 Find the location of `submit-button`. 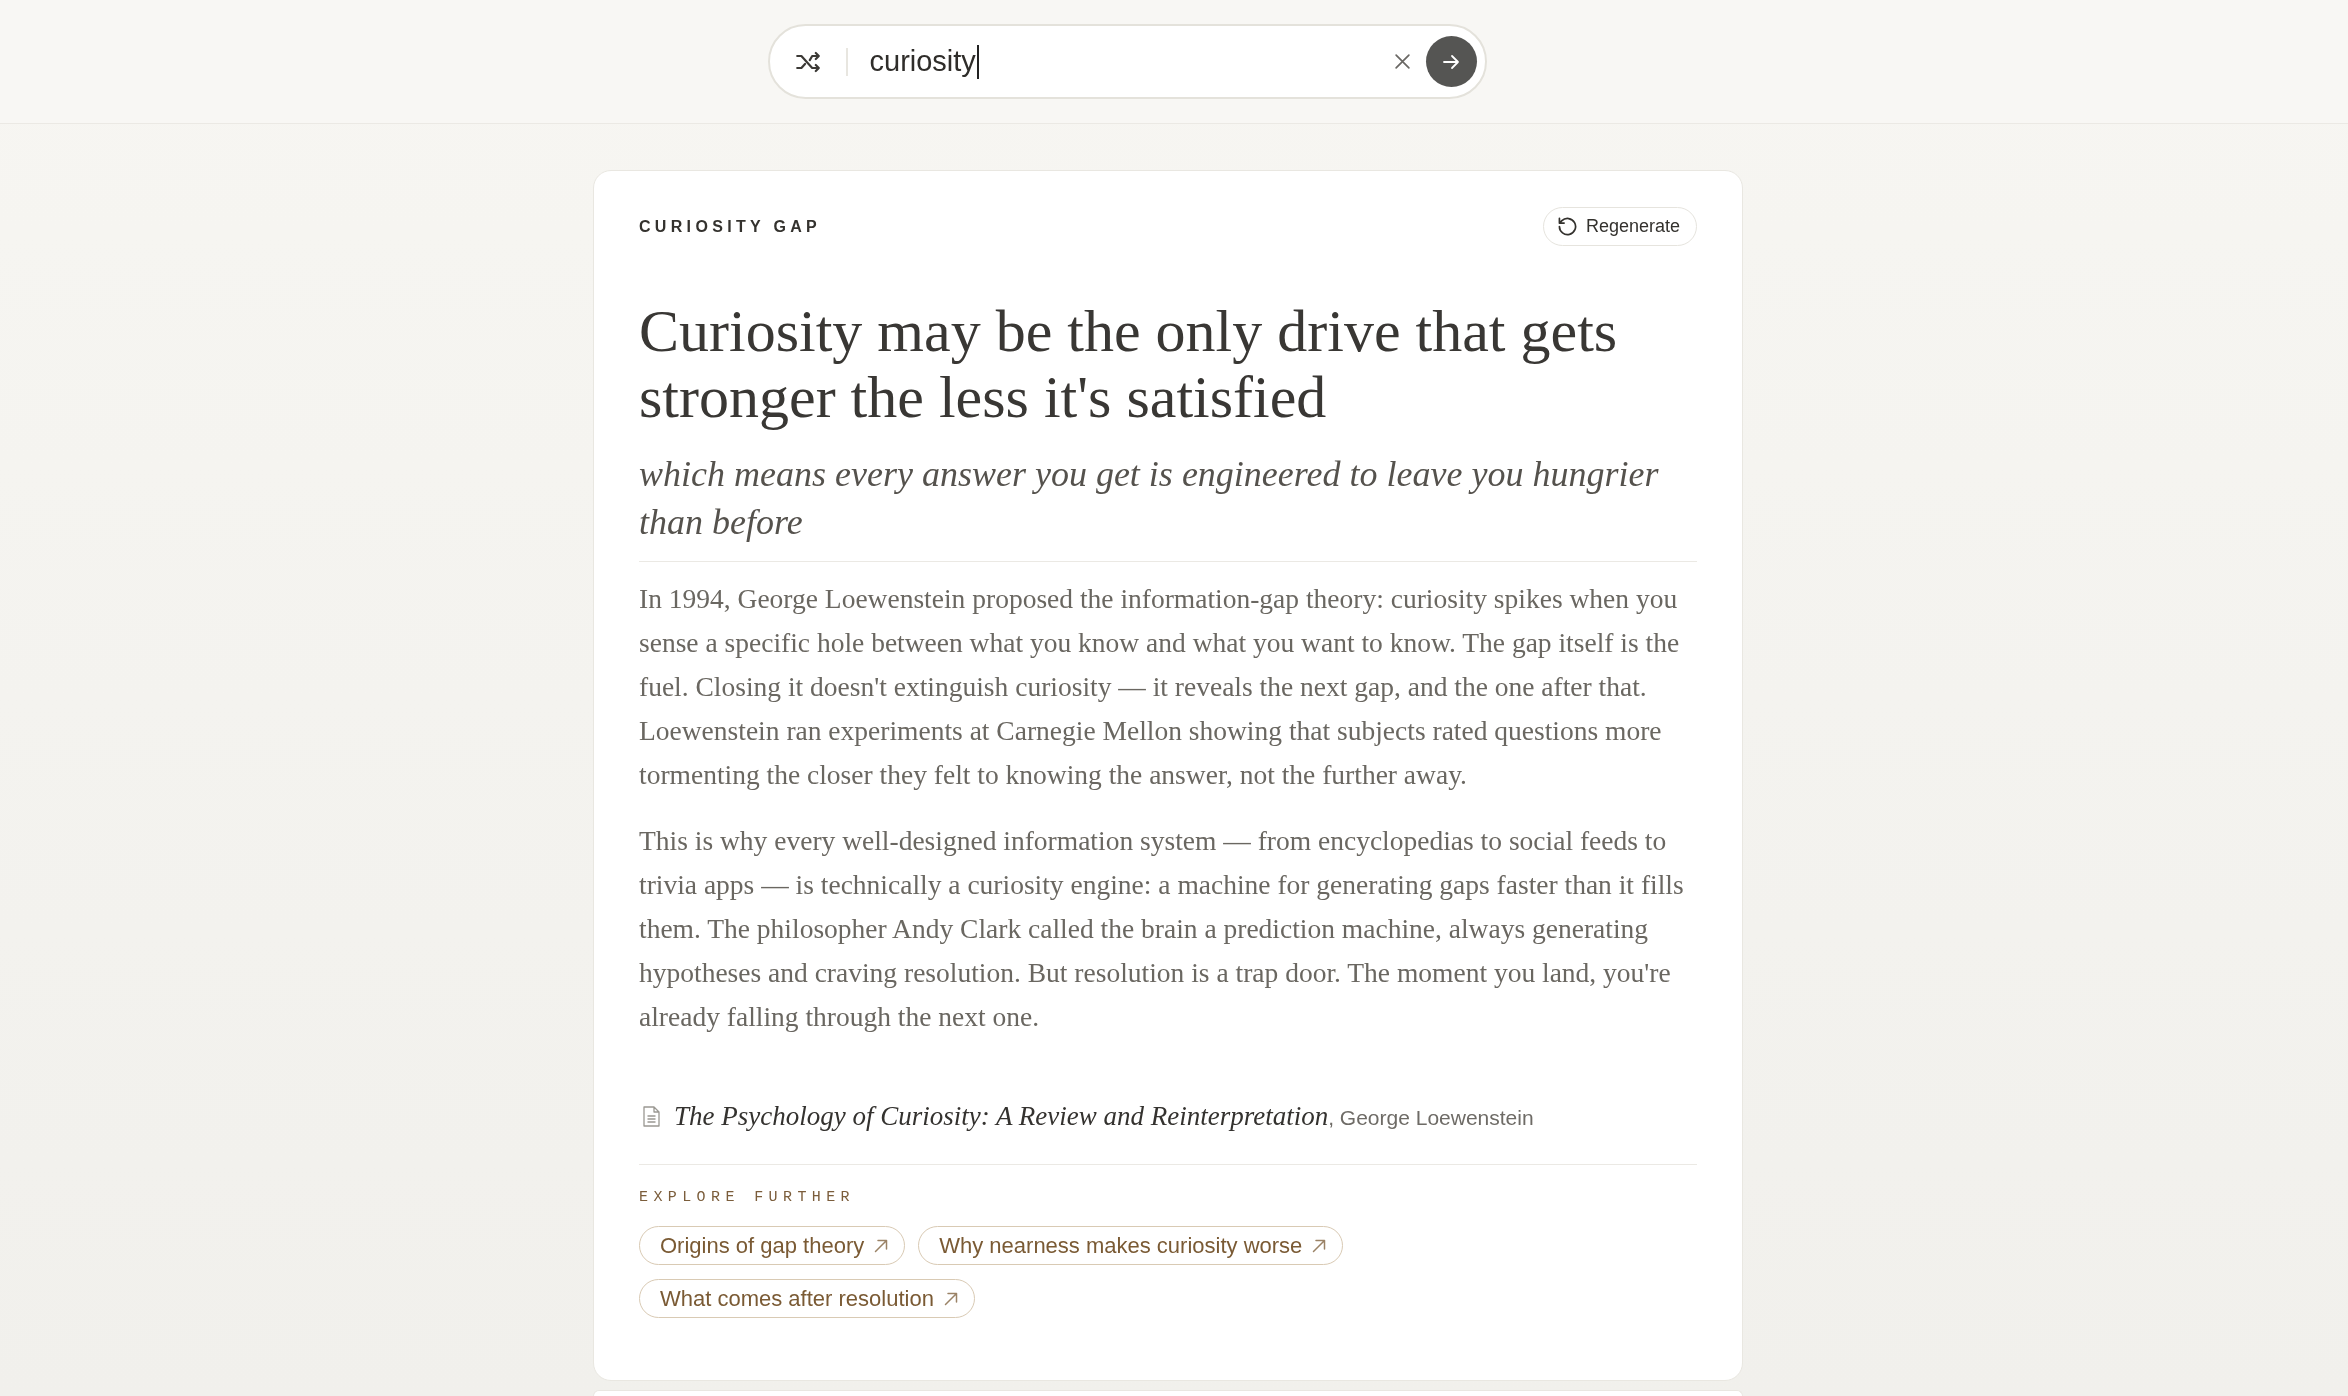

submit-button is located at coordinates (1451, 61).